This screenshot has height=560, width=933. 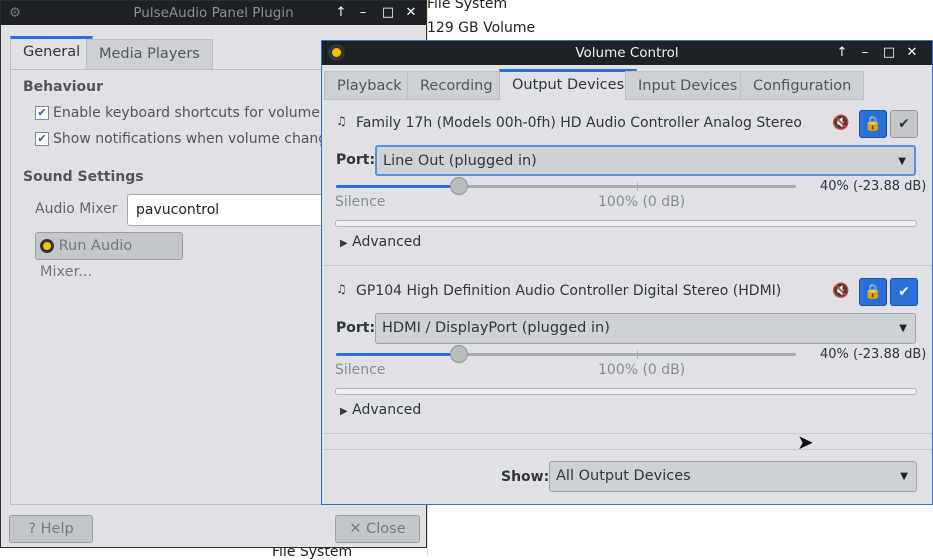 What do you see at coordinates (688, 85) in the screenshot?
I see `tab-input-devices: Input Devices` at bounding box center [688, 85].